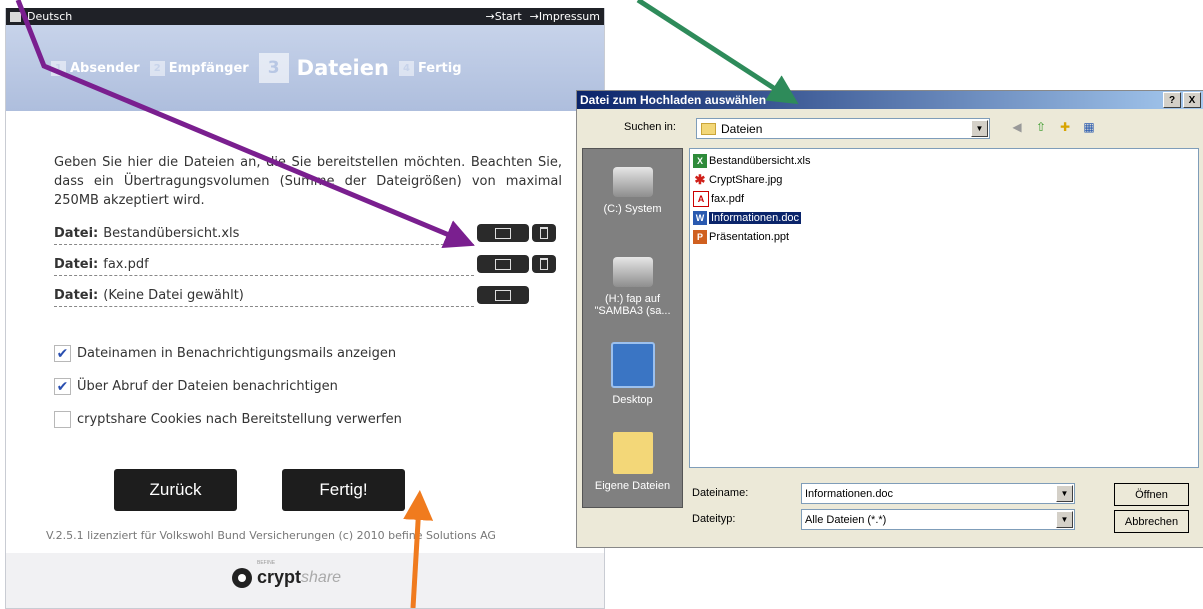 The image size is (1203, 609). What do you see at coordinates (175, 490) in the screenshot?
I see `back-button: Zurück` at bounding box center [175, 490].